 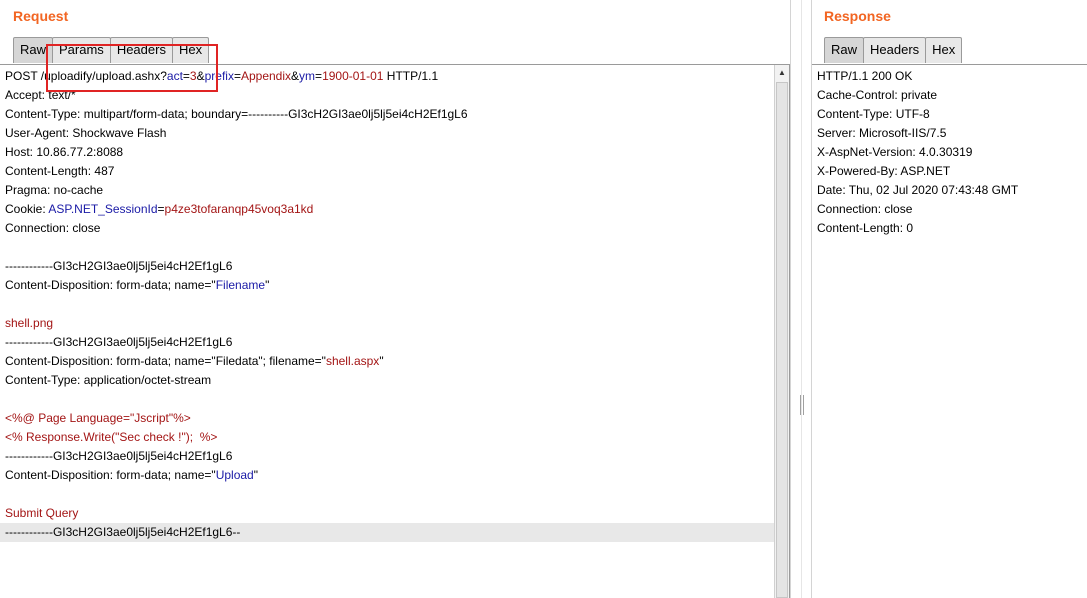 What do you see at coordinates (782, 340) in the screenshot?
I see `scrollbar-thumb` at bounding box center [782, 340].